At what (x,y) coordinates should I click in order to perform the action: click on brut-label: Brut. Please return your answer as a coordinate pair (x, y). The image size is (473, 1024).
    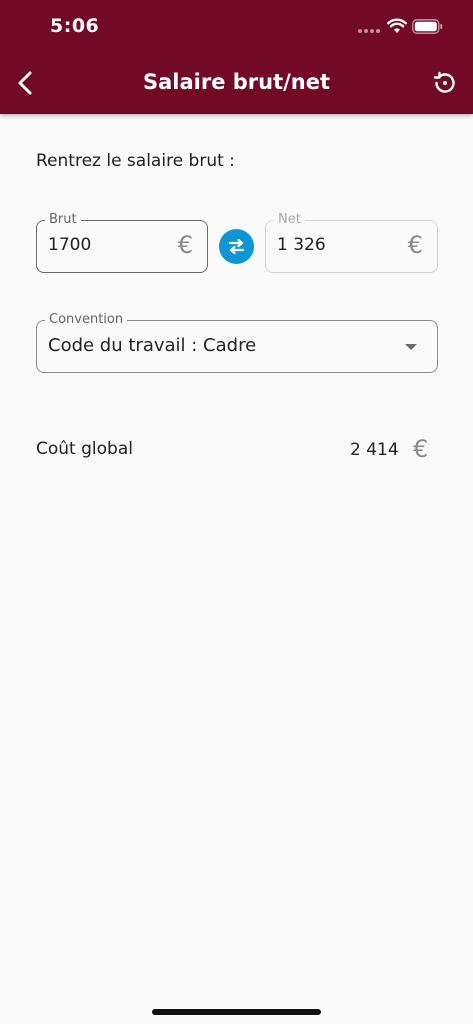
    Looking at the image, I should click on (63, 220).